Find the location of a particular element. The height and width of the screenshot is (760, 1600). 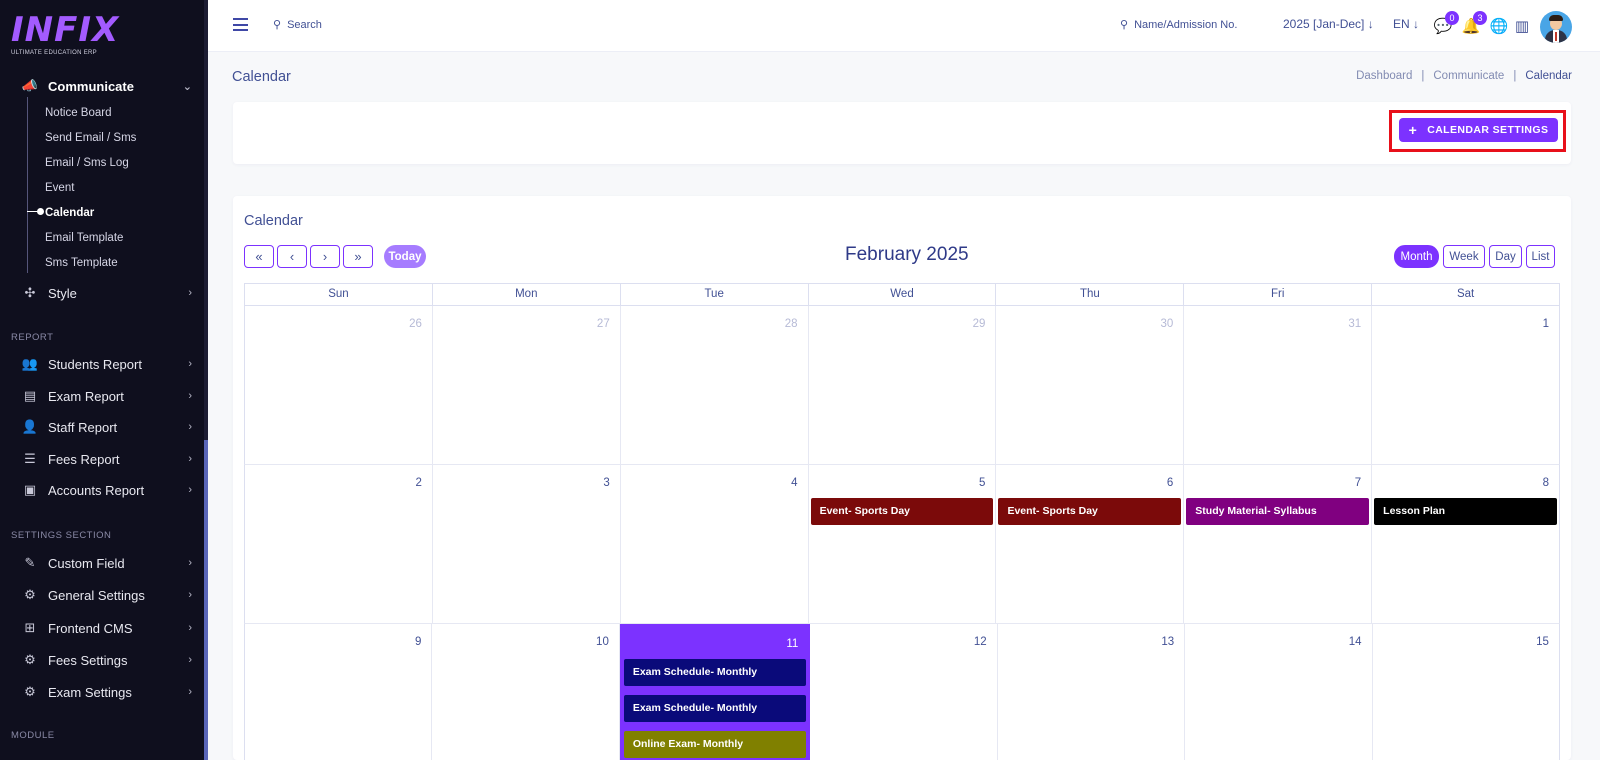

sidebar-item-exam-report: ▤ Exam Report › is located at coordinates (107, 396).